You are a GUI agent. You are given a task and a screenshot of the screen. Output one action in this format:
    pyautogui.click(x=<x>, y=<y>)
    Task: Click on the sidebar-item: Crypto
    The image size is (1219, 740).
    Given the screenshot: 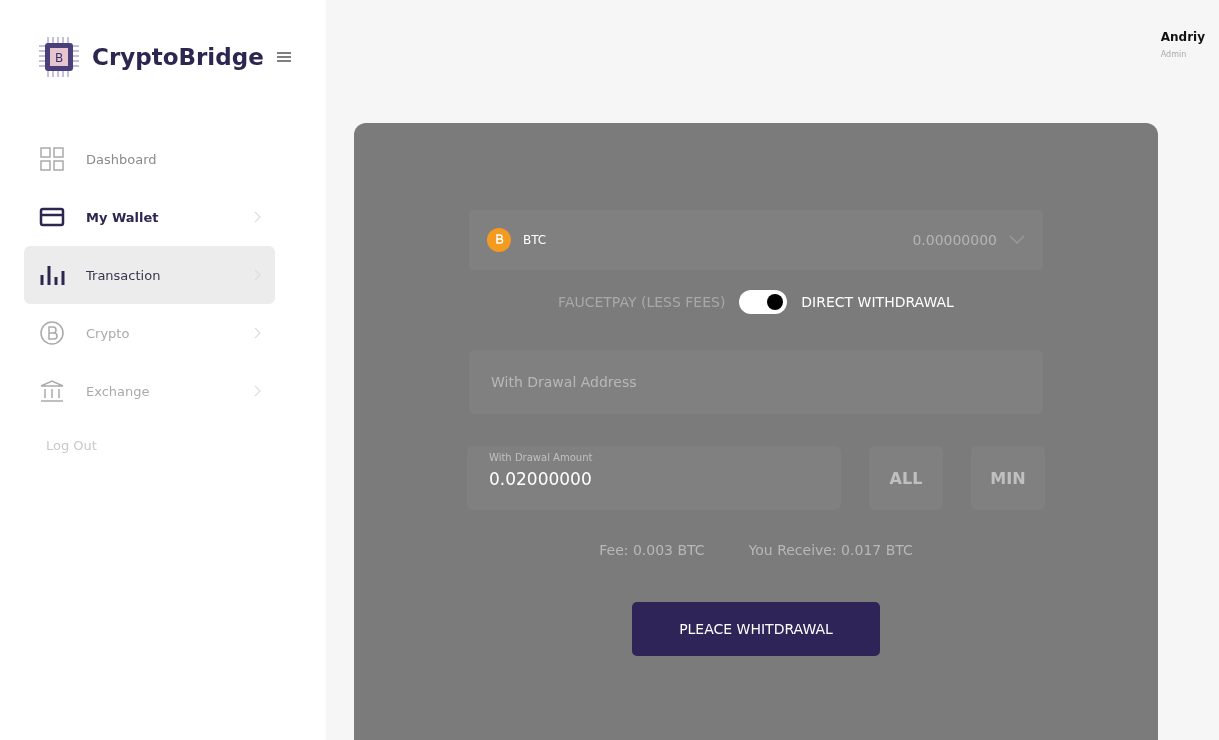 What is the action you would take?
    pyautogui.click(x=149, y=333)
    